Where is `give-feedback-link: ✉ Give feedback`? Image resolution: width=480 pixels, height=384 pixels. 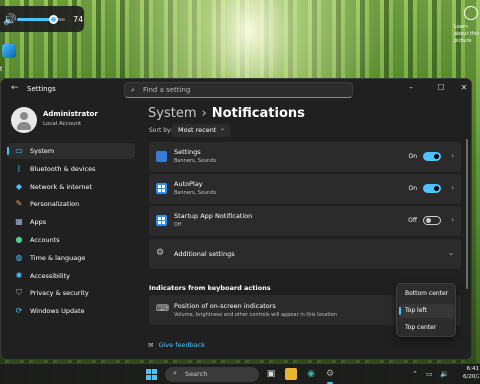
give-feedback-link: ✉ Give feedback is located at coordinates (176, 345).